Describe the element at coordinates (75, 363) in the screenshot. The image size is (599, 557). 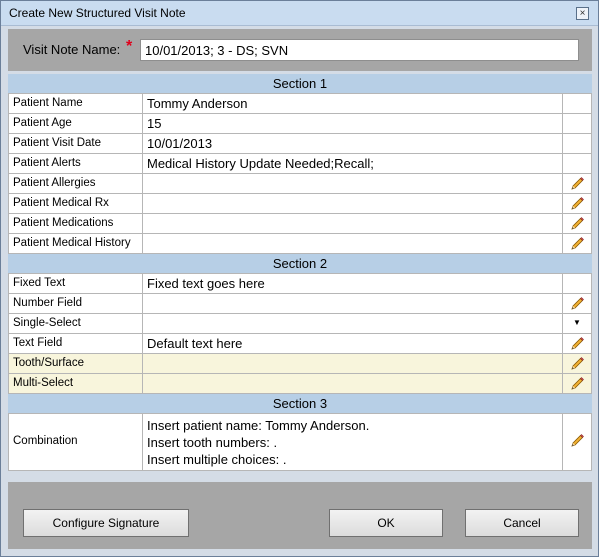
I see `field-label: Tooth/Surface` at that location.